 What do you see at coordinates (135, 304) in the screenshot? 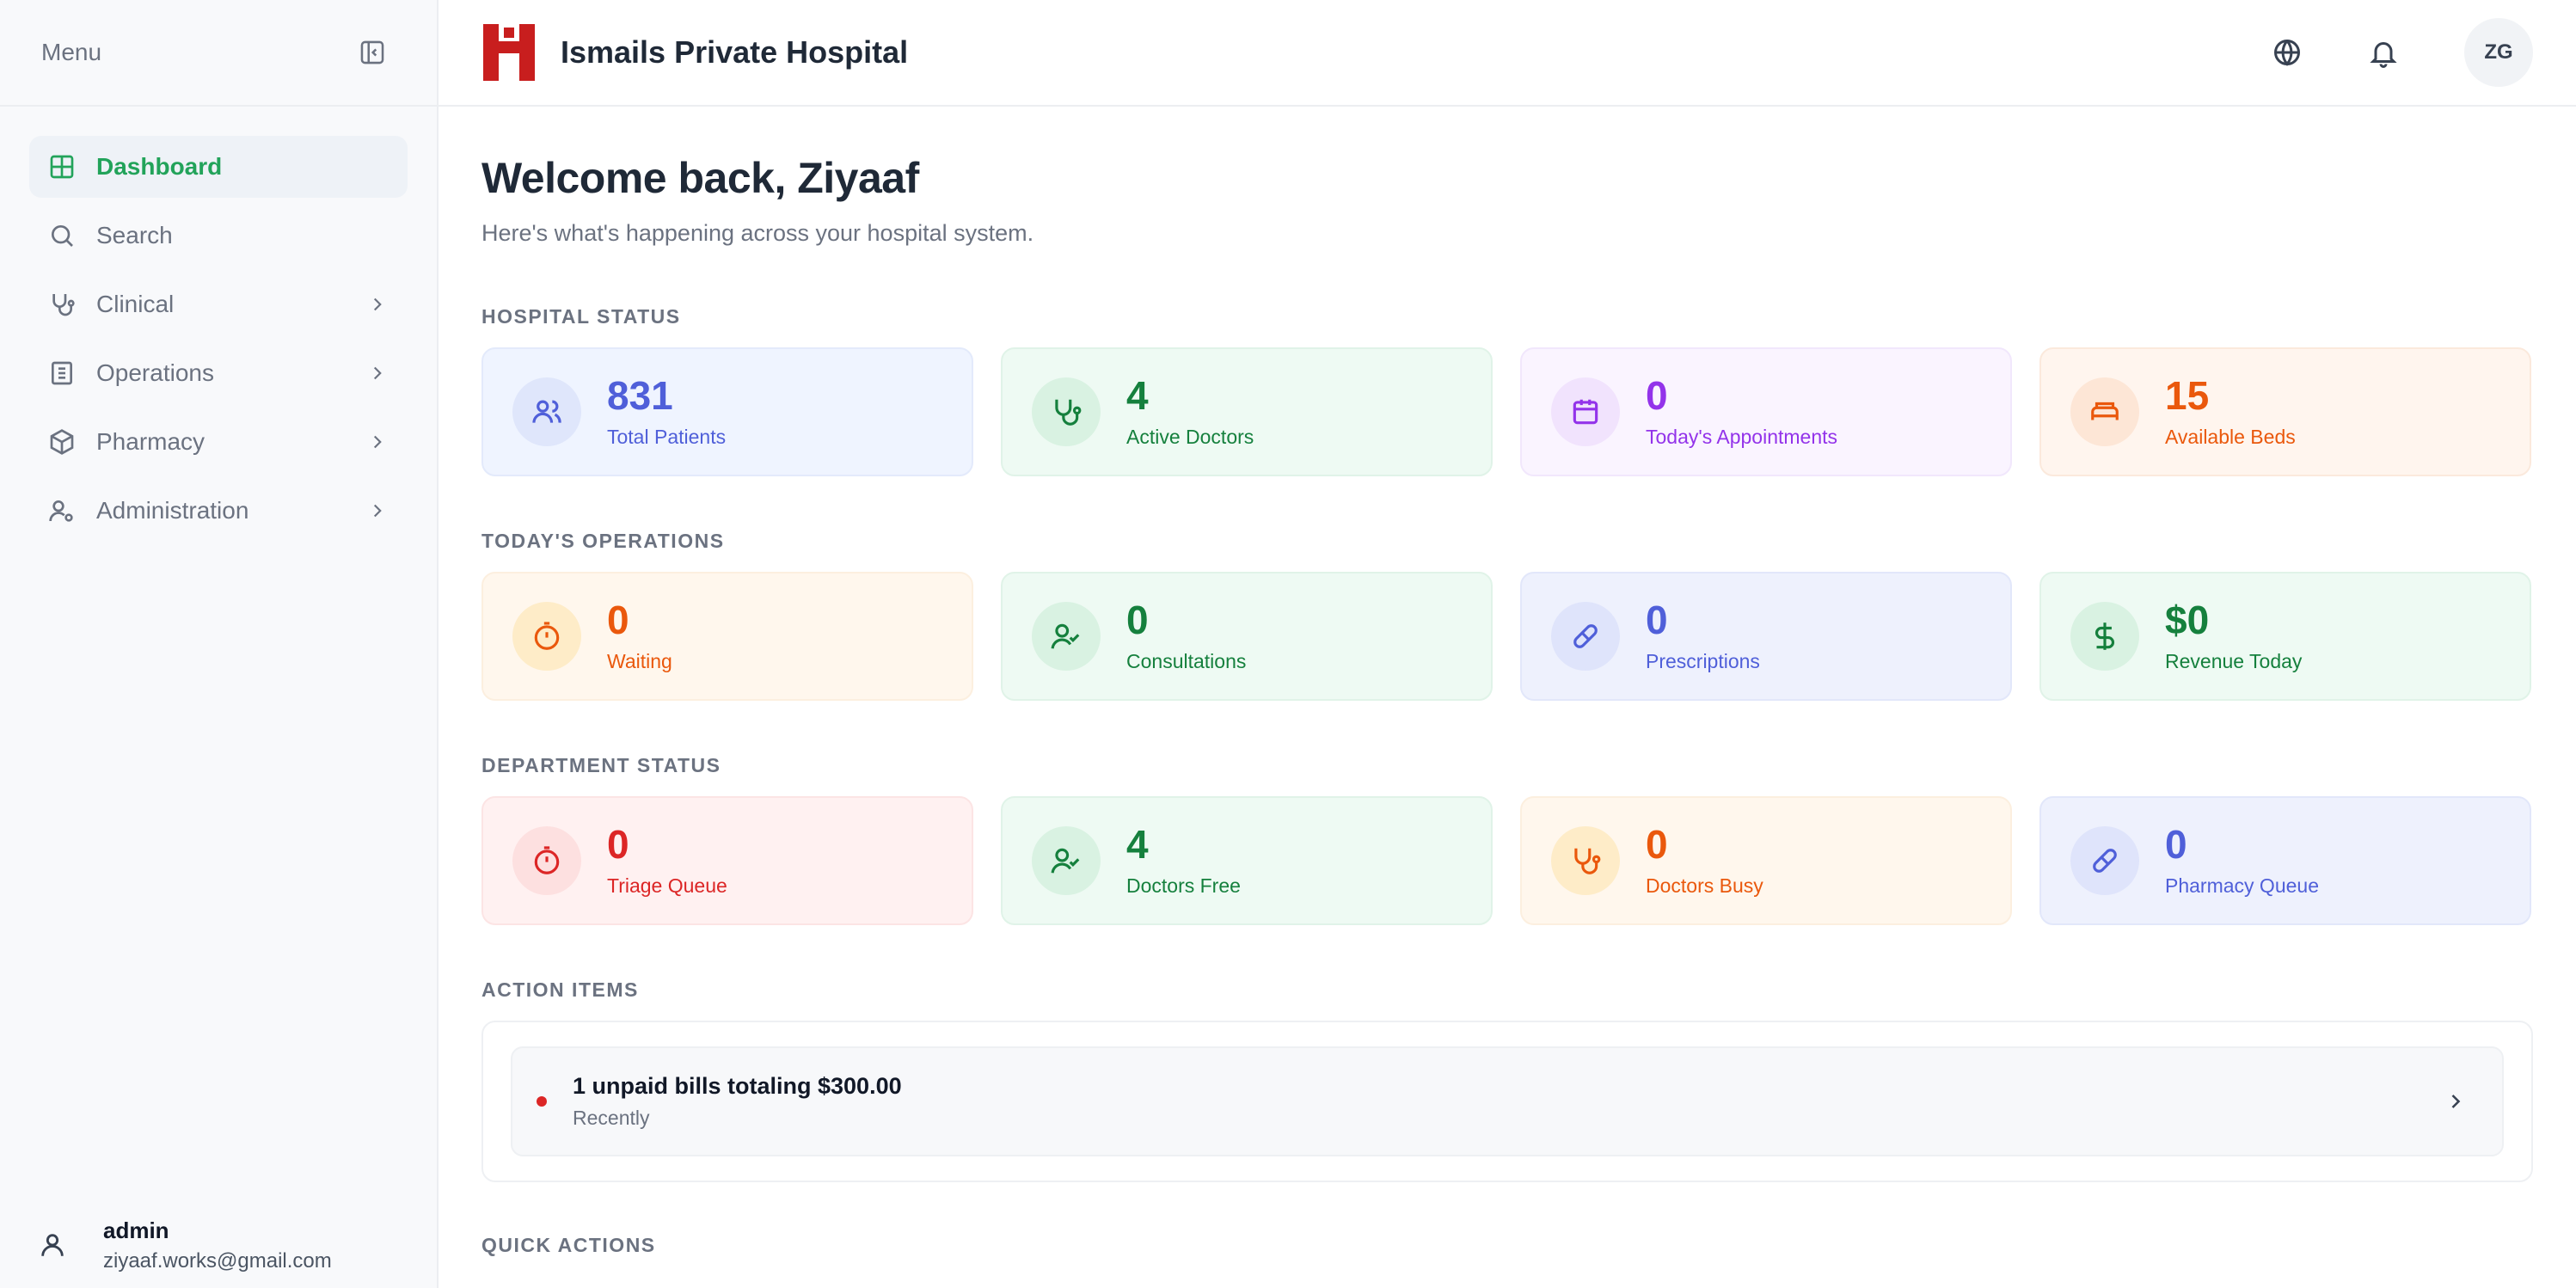
I see `sidebar-item-label: Clinical` at bounding box center [135, 304].